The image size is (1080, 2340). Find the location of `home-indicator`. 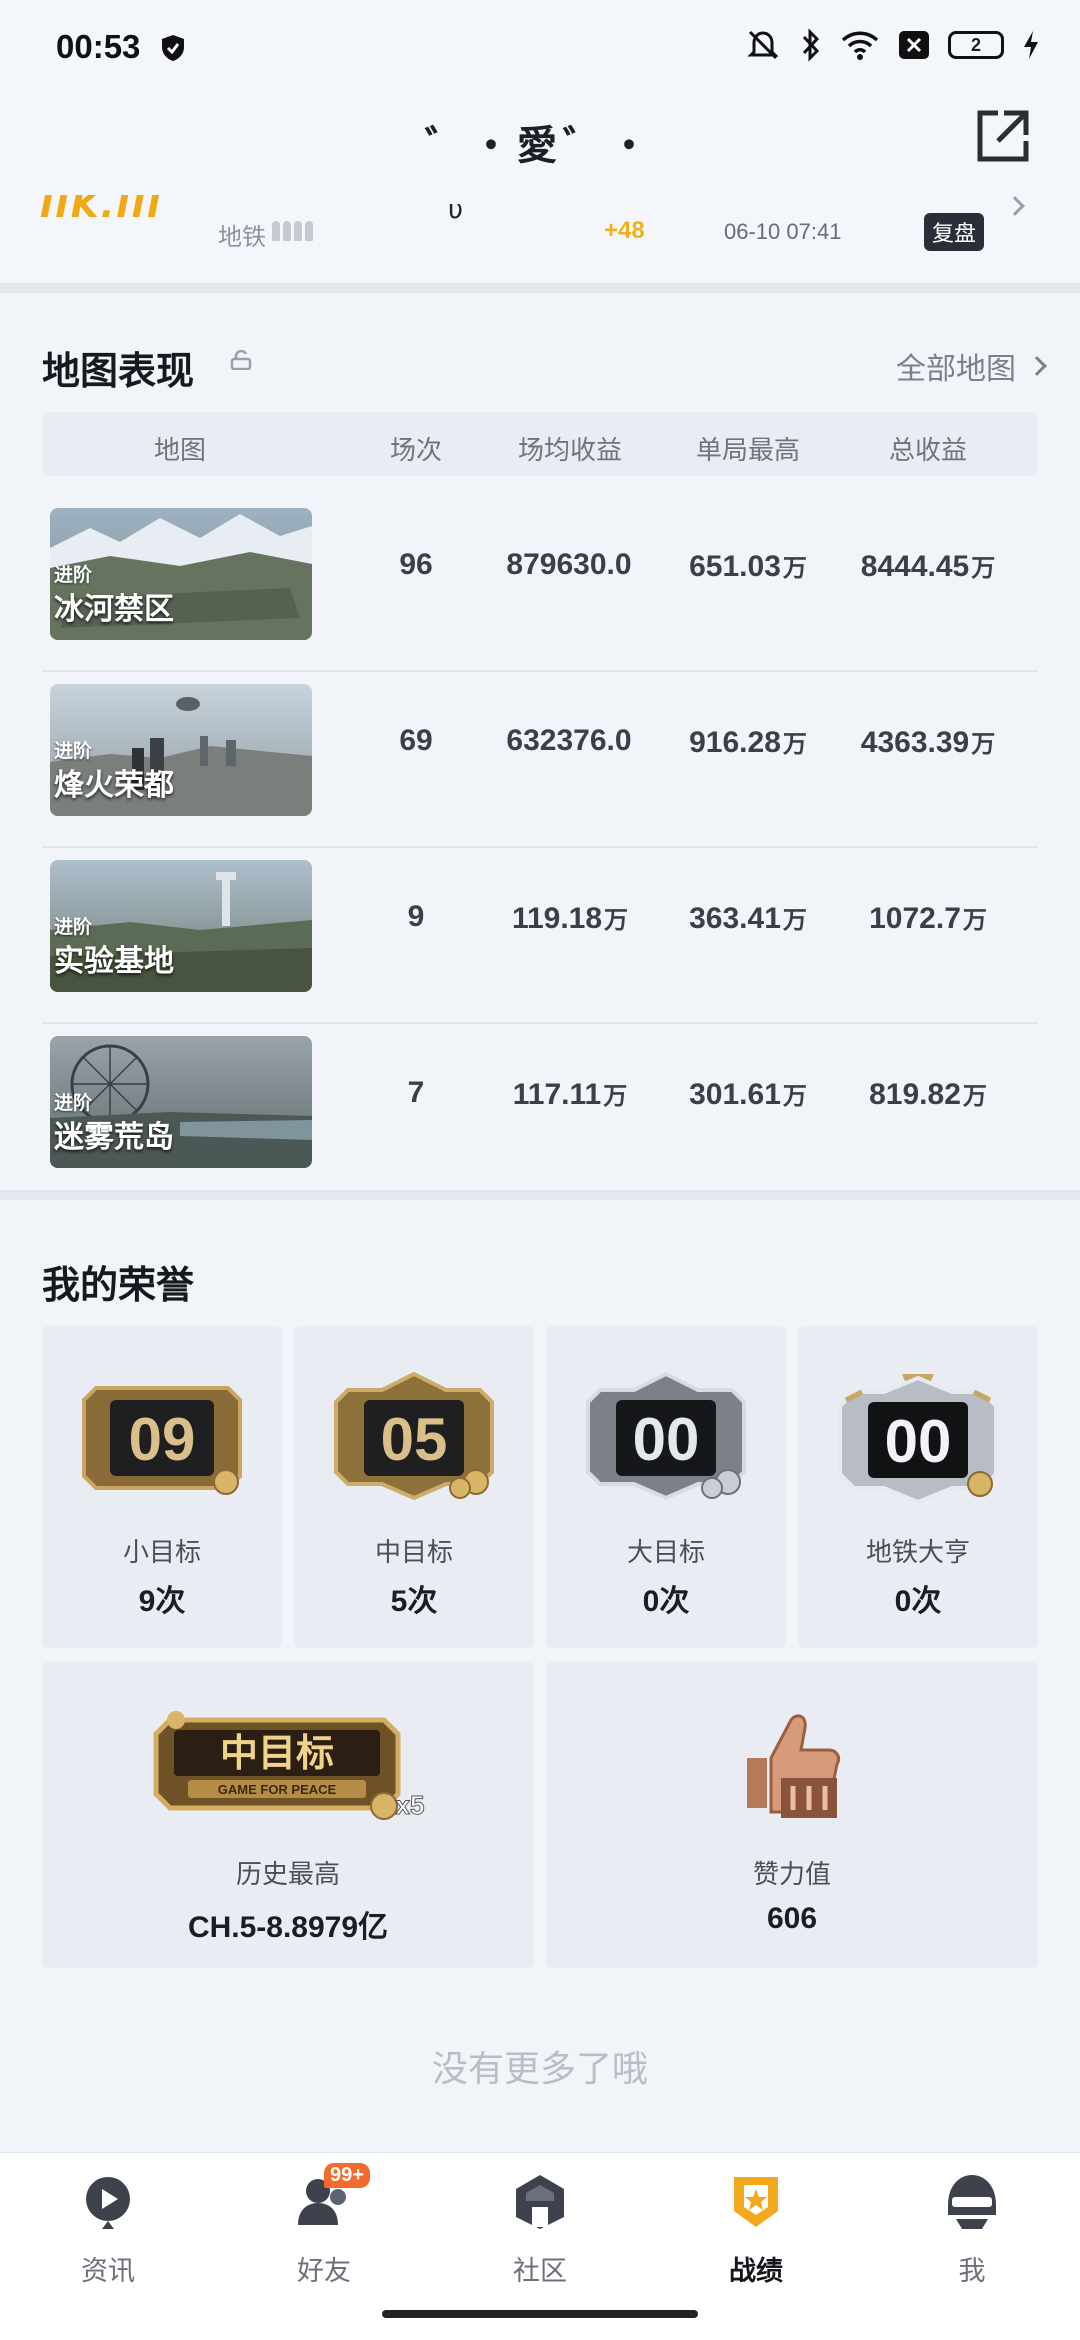

home-indicator is located at coordinates (540, 2314).